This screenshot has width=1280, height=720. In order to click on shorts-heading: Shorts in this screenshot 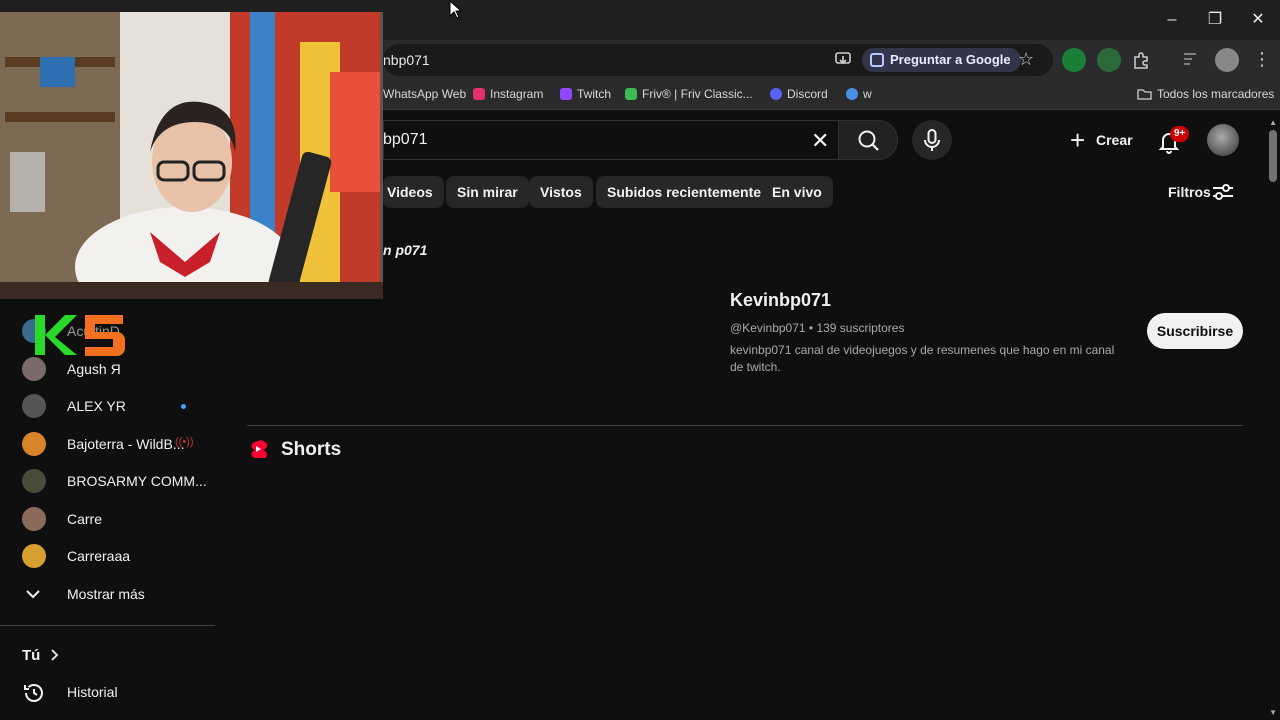, I will do `click(311, 449)`.